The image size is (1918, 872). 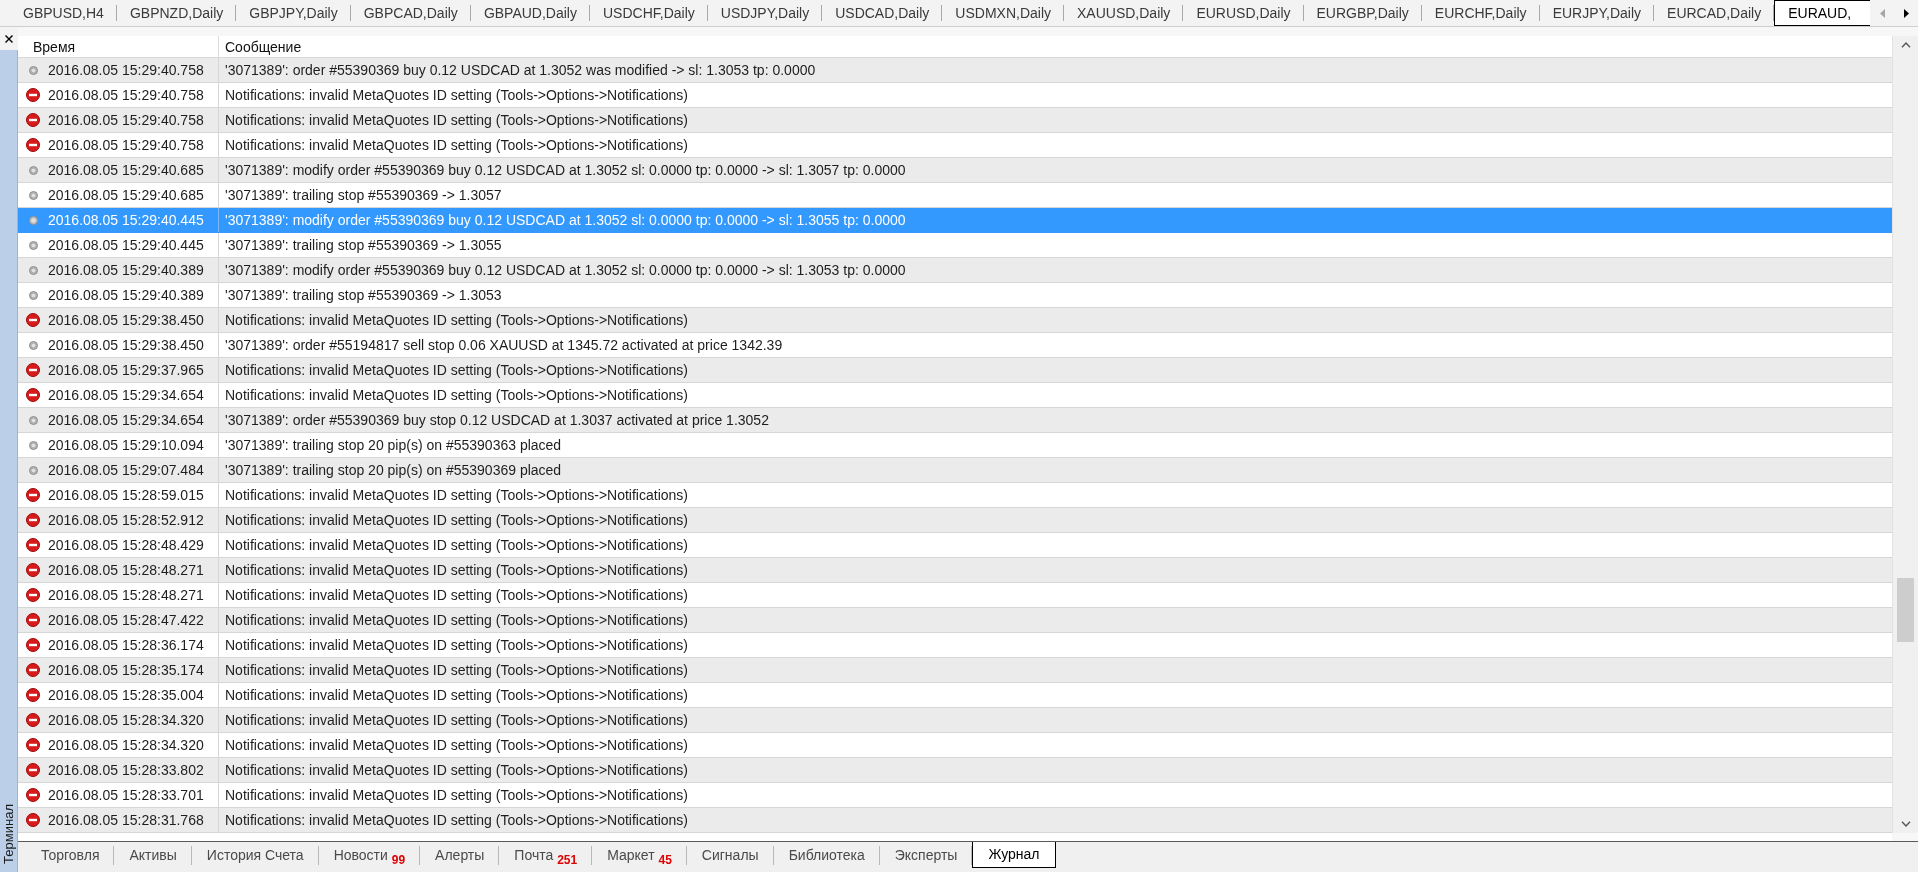 What do you see at coordinates (126, 520) in the screenshot?
I see `log-time: 2016.08.05 15:28:52.912` at bounding box center [126, 520].